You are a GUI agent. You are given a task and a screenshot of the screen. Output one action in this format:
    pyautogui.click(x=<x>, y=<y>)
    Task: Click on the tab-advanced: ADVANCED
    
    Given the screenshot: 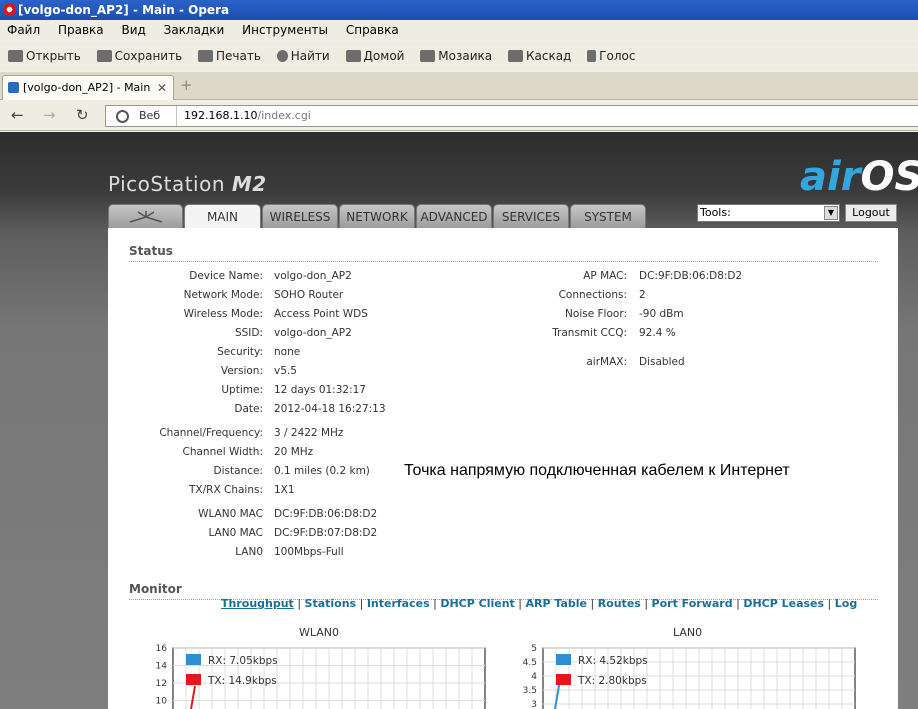 What is the action you would take?
    pyautogui.click(x=454, y=216)
    